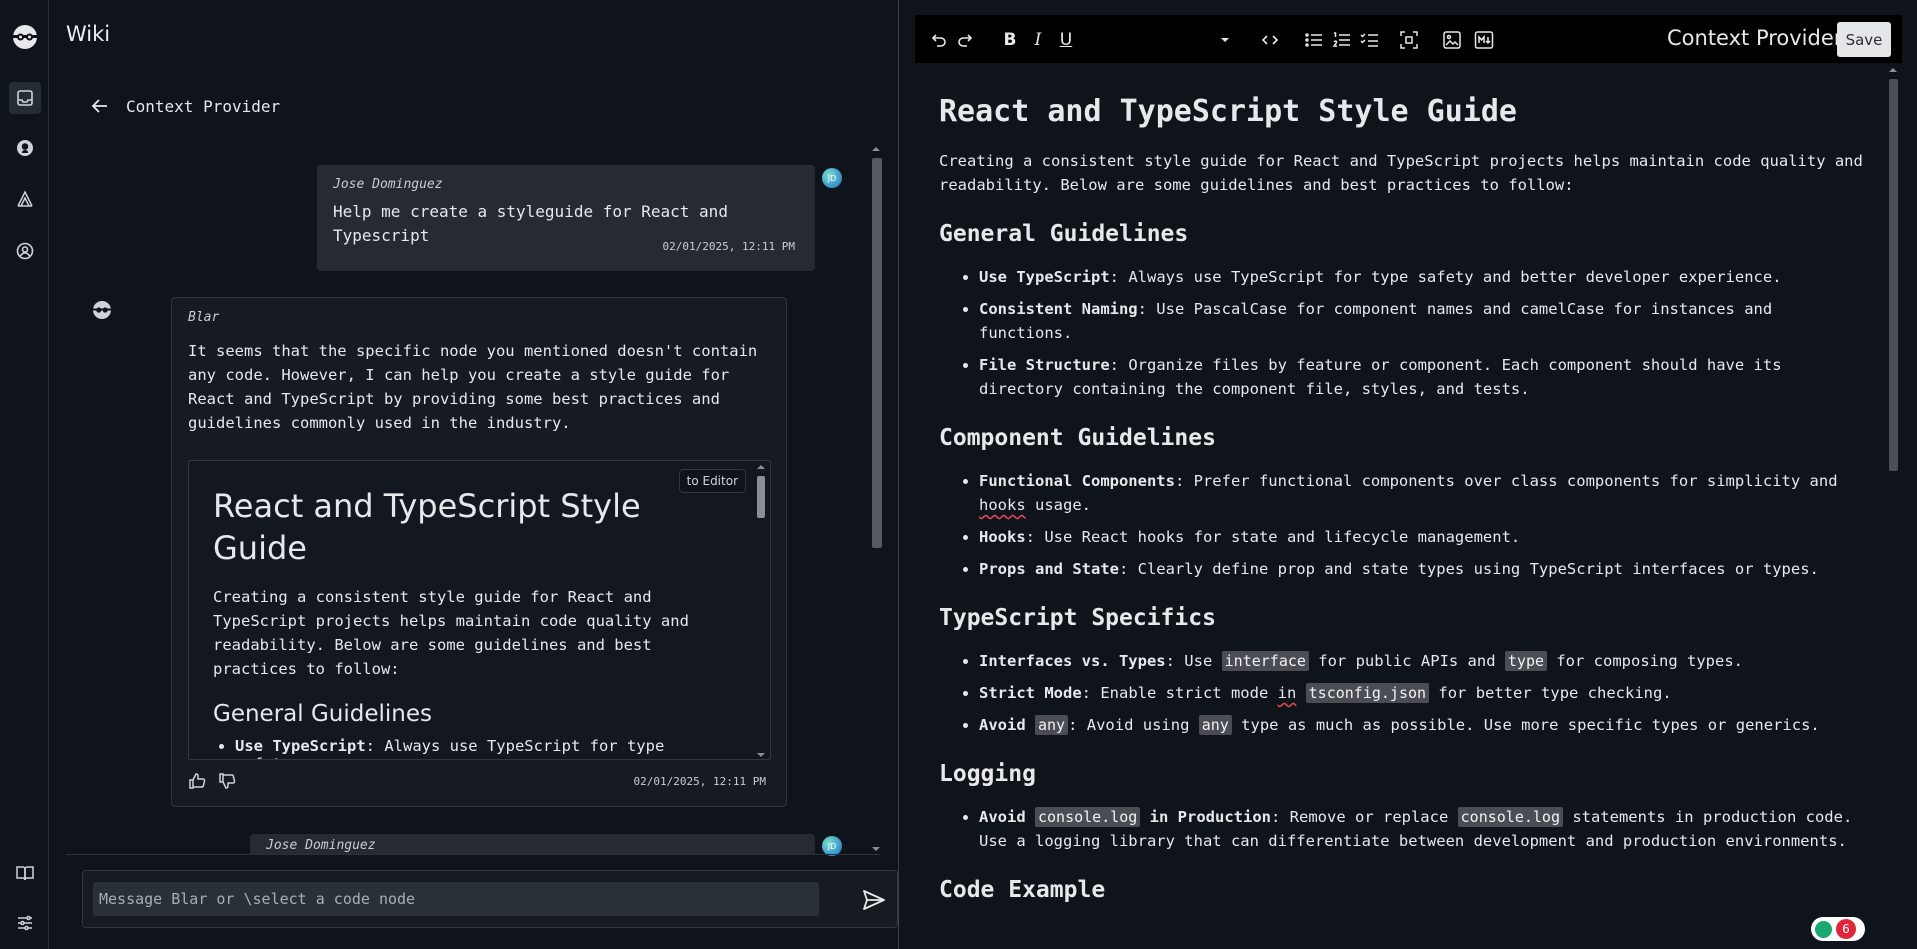  I want to click on list-item-text: usage., so click(1058, 505).